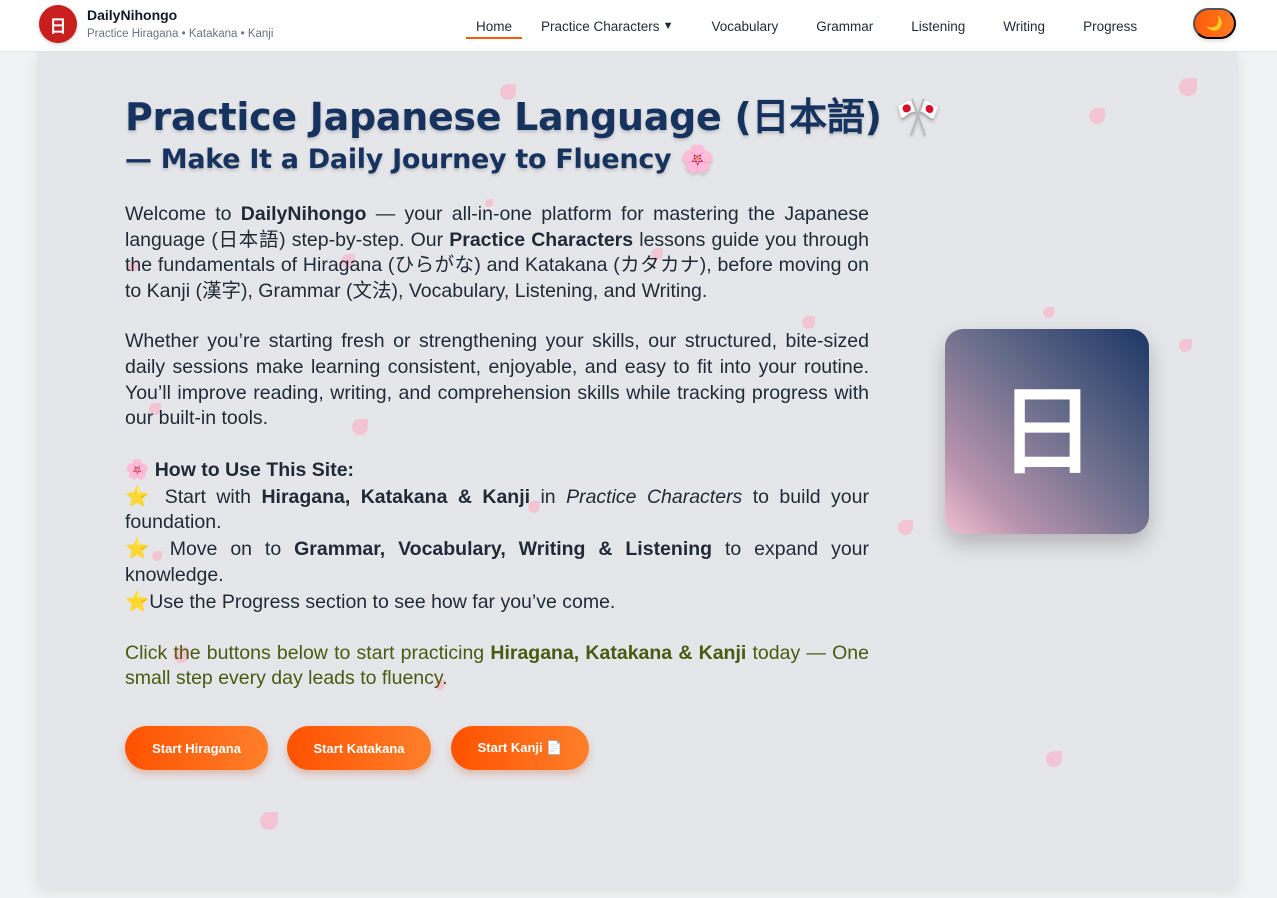  I want to click on chevron-down-icon: ▼, so click(668, 26).